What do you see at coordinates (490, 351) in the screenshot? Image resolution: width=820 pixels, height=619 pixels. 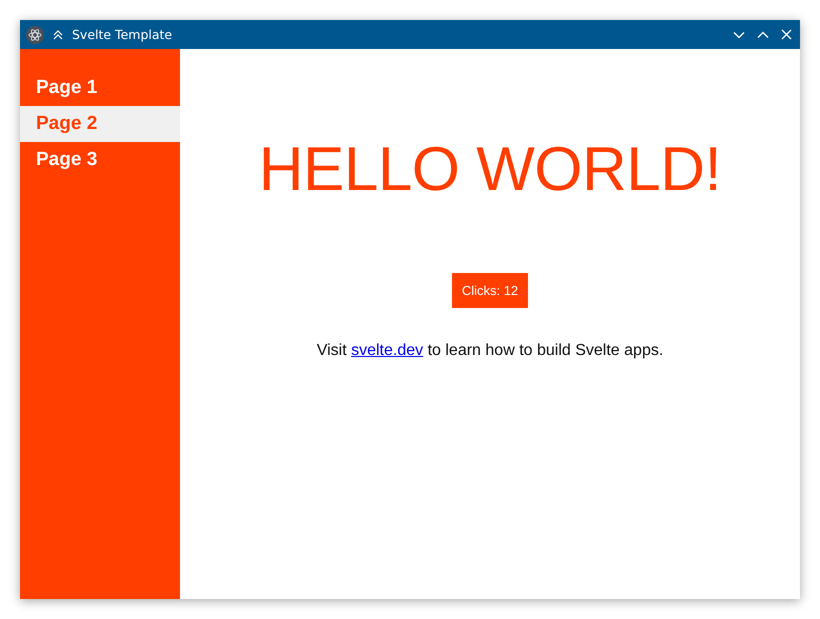 I see `visit-text: Visit svelte.dev to learn how to build Svelte apps.` at bounding box center [490, 351].